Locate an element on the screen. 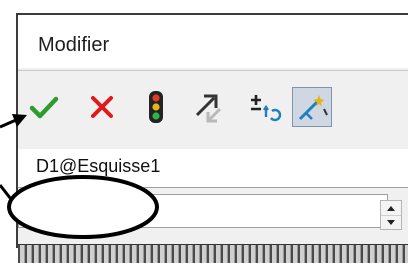 The width and height of the screenshot is (411, 263). x-icon is located at coordinates (102, 107).